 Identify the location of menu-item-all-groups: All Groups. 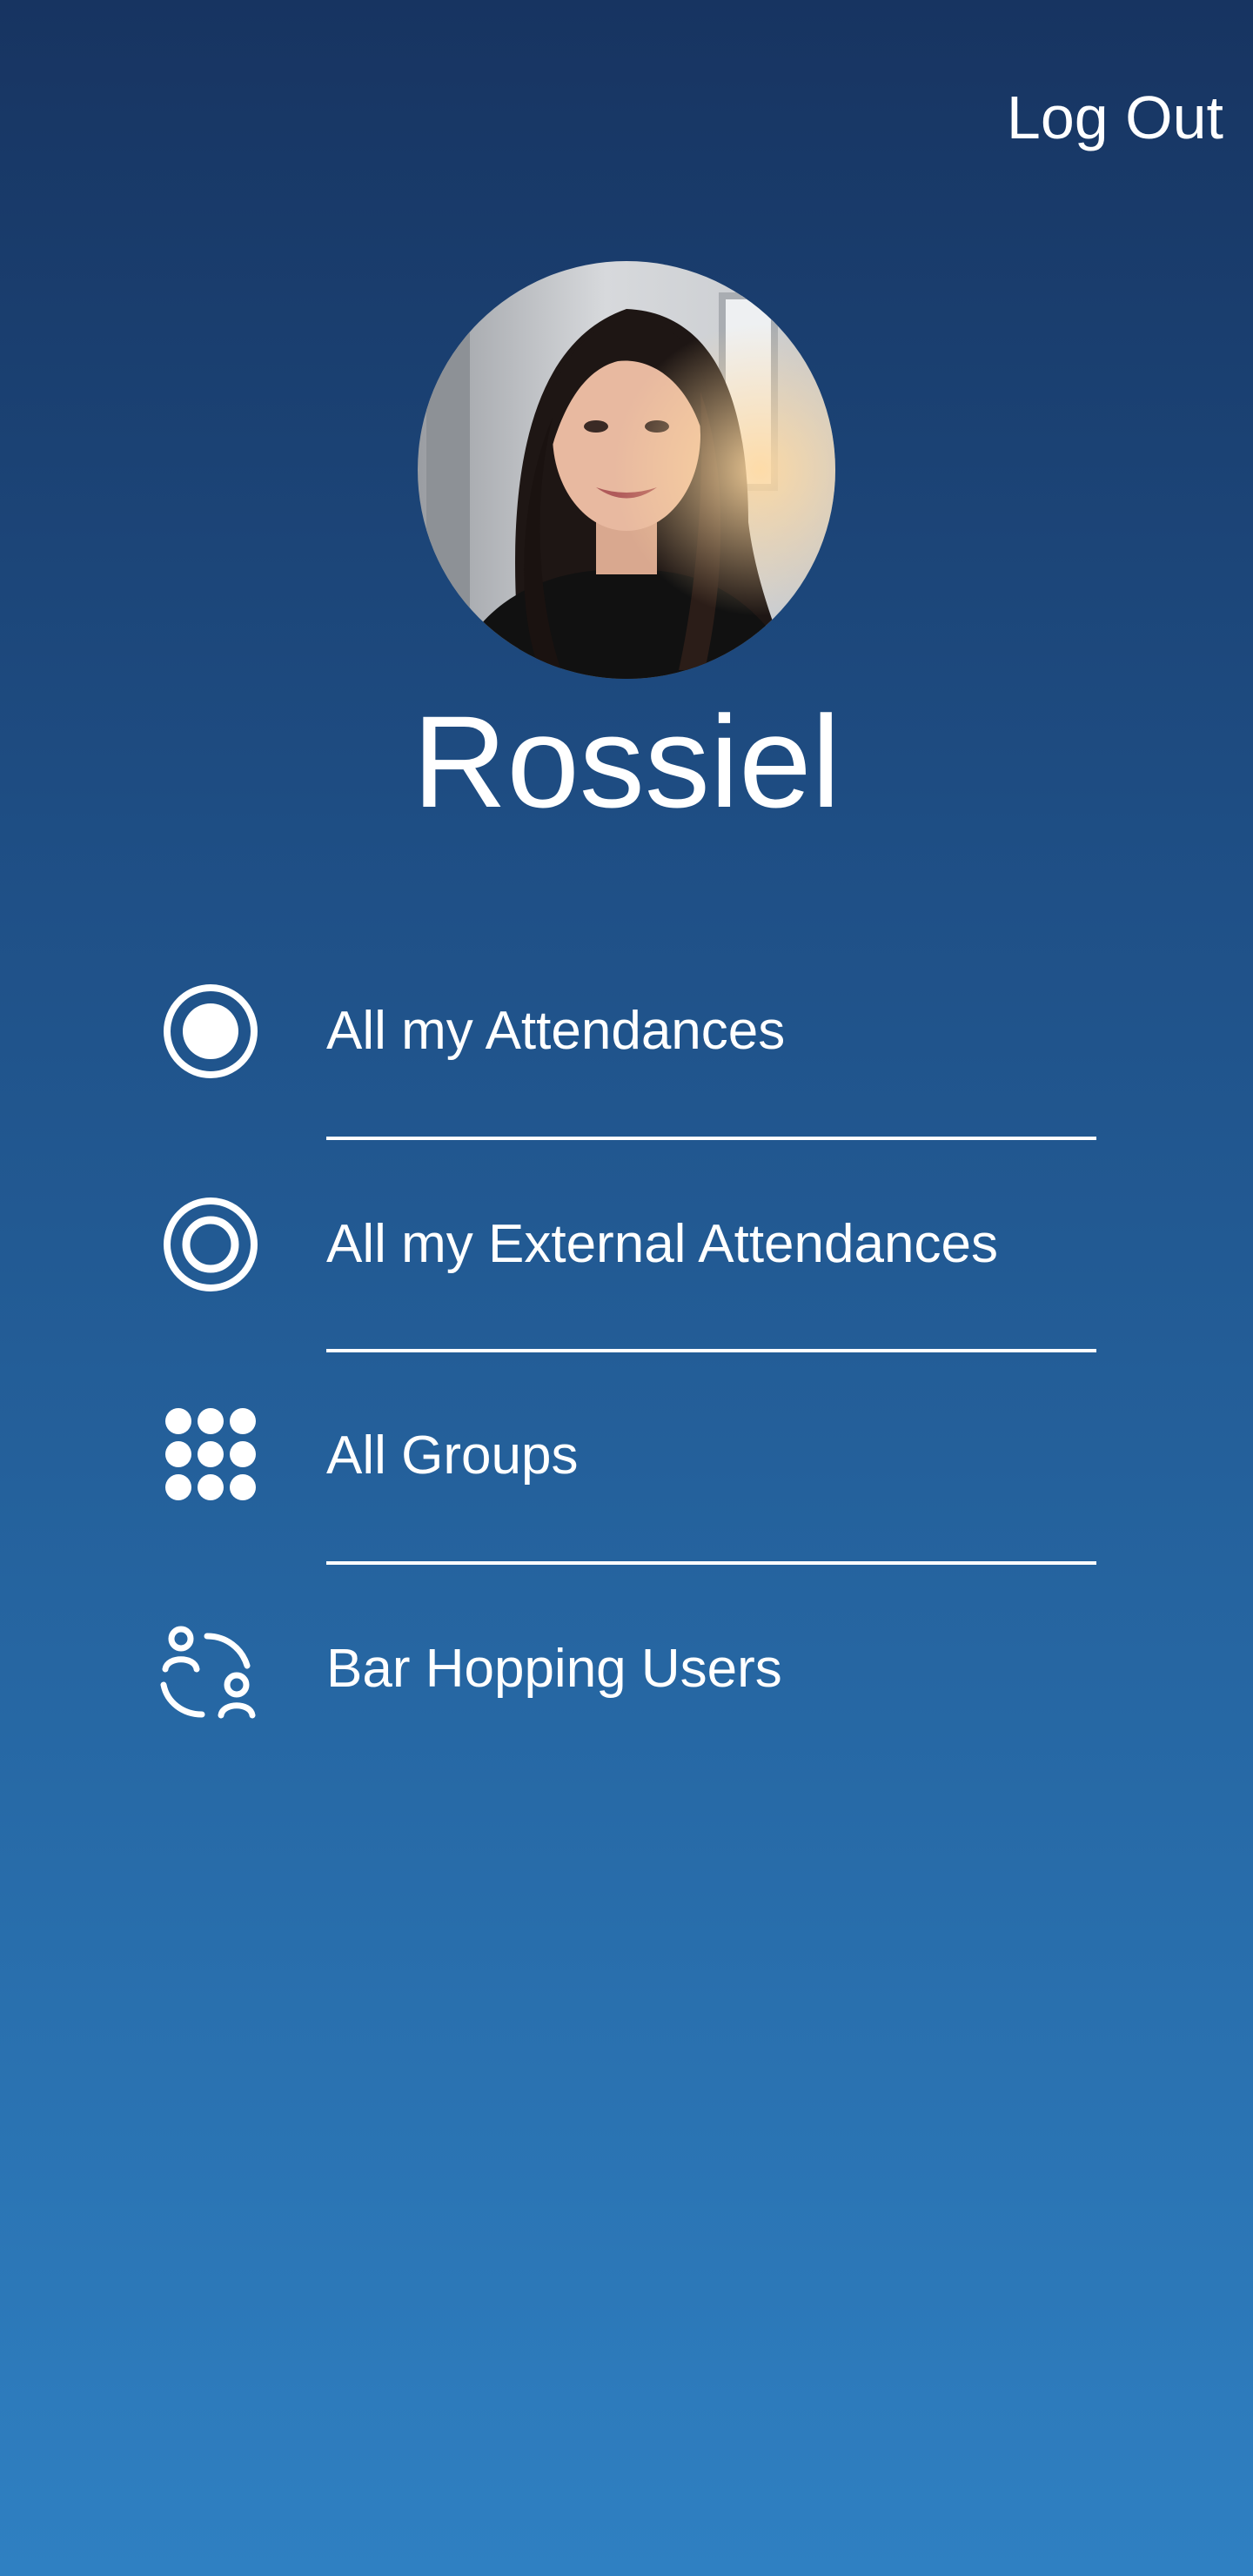
(626, 1456).